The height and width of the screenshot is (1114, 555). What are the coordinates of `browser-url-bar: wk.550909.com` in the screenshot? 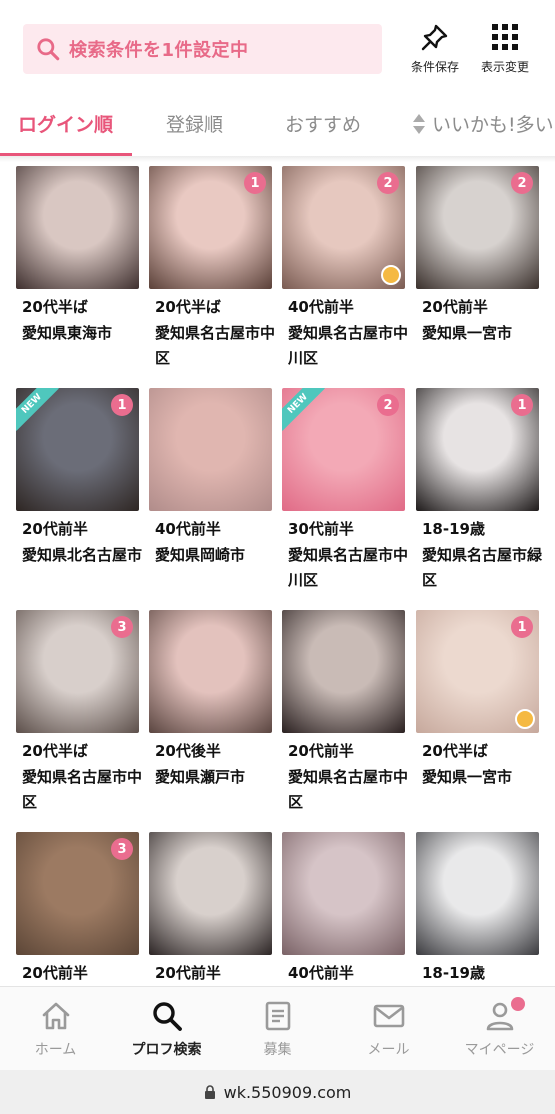 It's located at (277, 1092).